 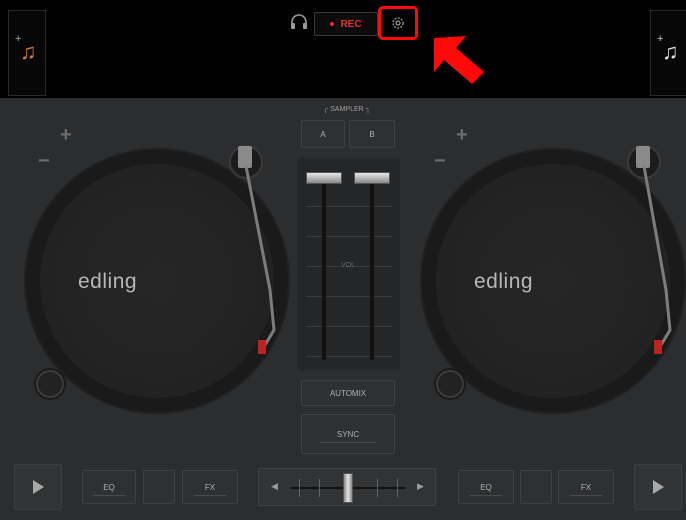 What do you see at coordinates (372, 134) in the screenshot?
I see `sampler-b-button: B` at bounding box center [372, 134].